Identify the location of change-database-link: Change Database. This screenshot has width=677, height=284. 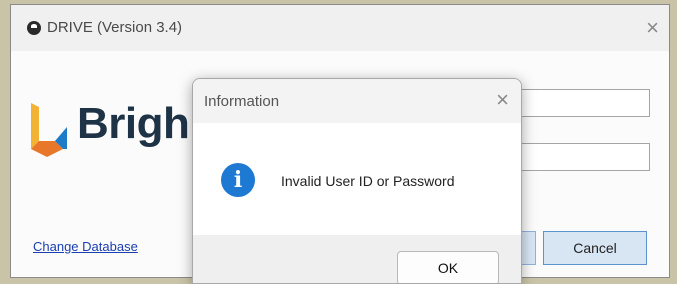
(85, 246).